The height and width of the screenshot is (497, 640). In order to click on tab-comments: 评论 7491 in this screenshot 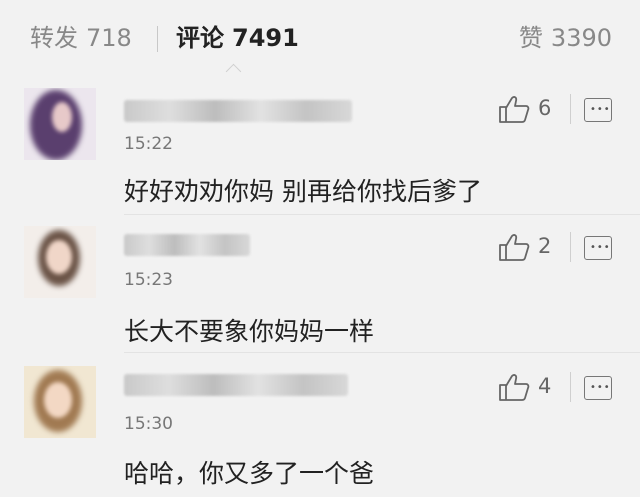, I will do `click(237, 38)`.